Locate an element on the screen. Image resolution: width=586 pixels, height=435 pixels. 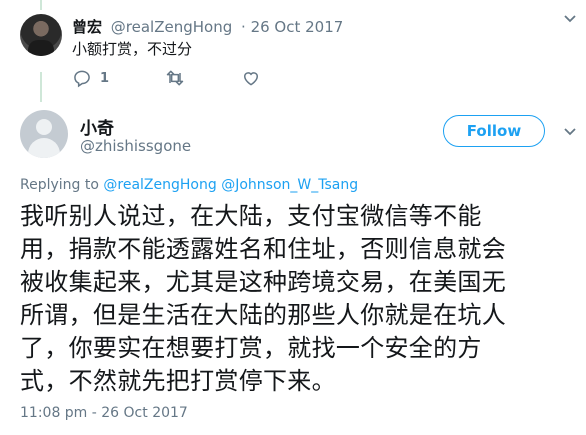
replying-prefix: Replying to is located at coordinates (59, 185).